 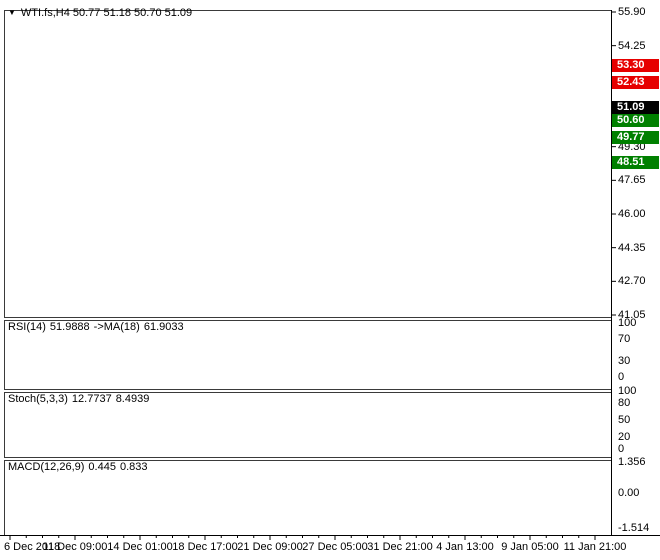 I want to click on symbol-dropdown-icon: ▼, so click(x=12, y=12).